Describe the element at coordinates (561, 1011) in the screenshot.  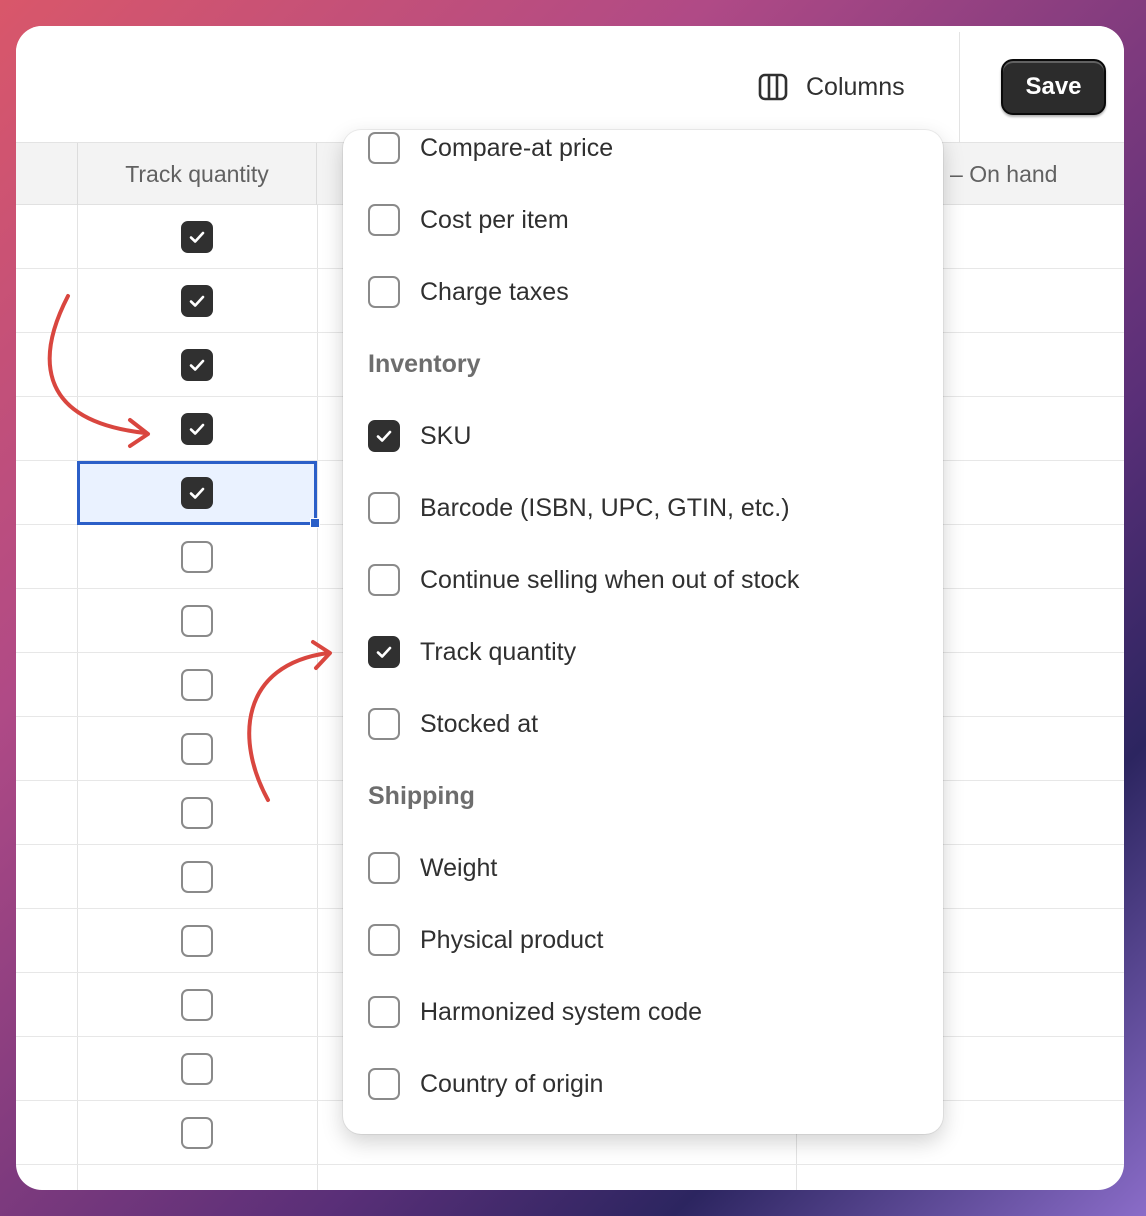
I see `menu-item-label: Harmonized system code` at that location.